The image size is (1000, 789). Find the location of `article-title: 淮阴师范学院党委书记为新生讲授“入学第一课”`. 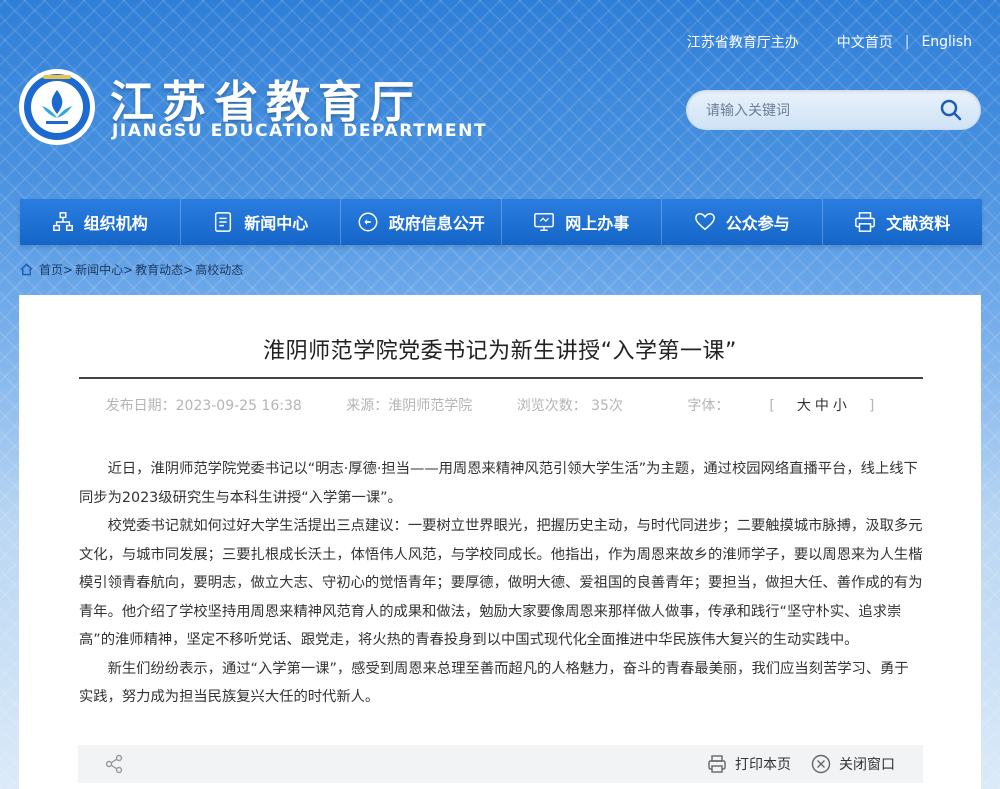

article-title: 淮阴师范学院党委书记为新生讲授“入学第一课” is located at coordinates (500, 351).